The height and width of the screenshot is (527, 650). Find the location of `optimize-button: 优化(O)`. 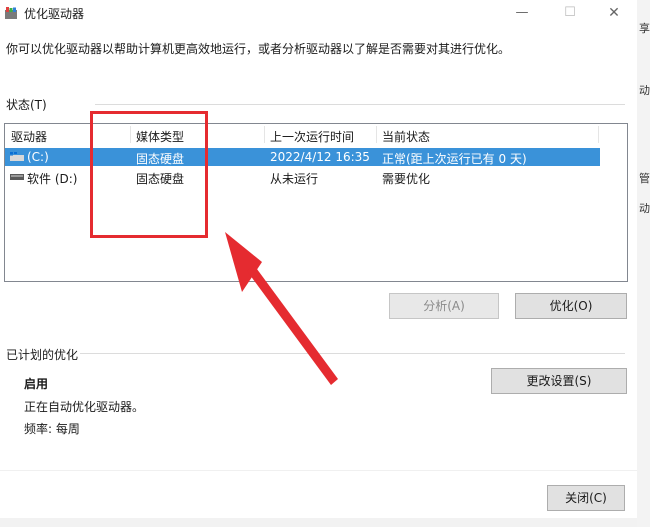

optimize-button: 优化(O) is located at coordinates (571, 306).